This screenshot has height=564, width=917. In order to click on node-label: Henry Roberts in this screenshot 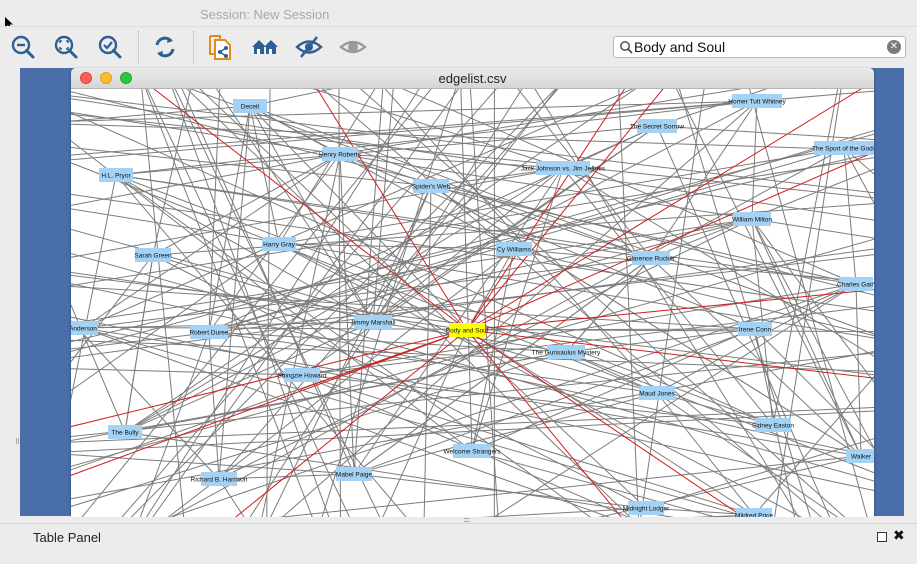, I will do `click(340, 155)`.